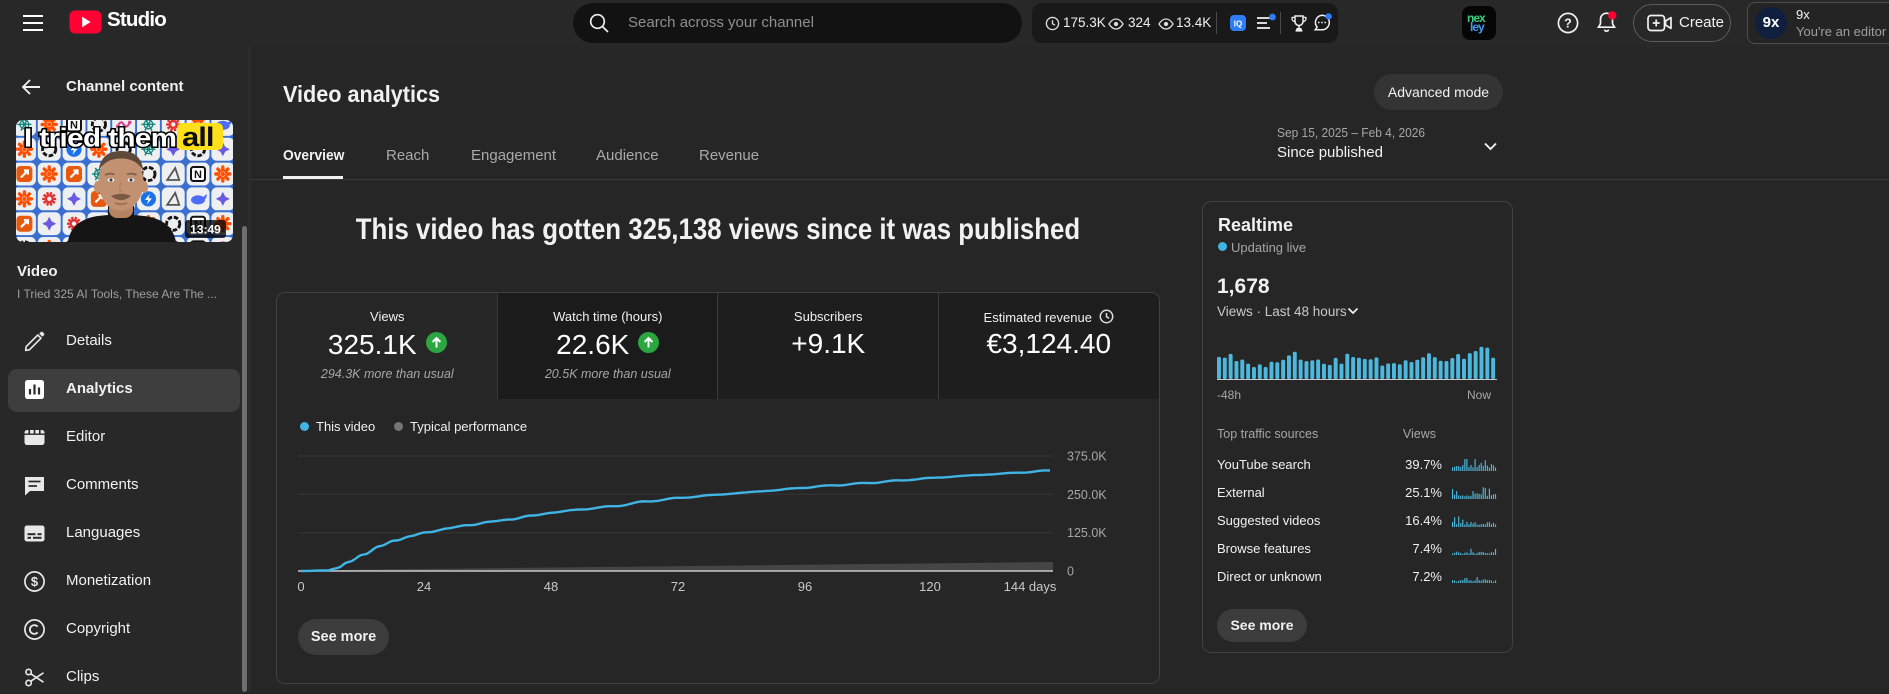 The image size is (1889, 694). I want to click on svg-text: 13:49, so click(205, 230).